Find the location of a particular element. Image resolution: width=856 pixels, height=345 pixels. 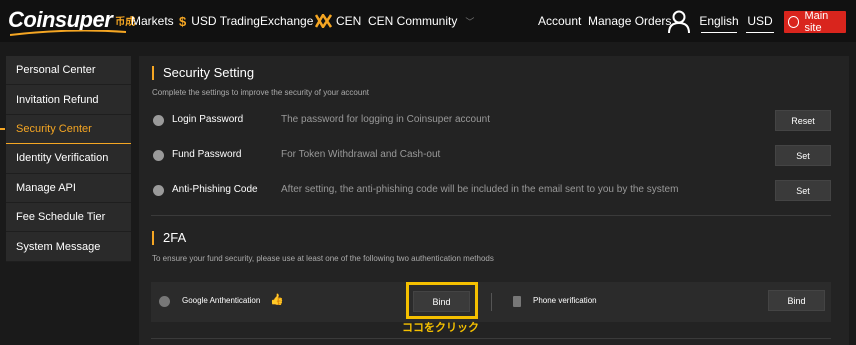

fund-password-label: Fund Password is located at coordinates (207, 154).